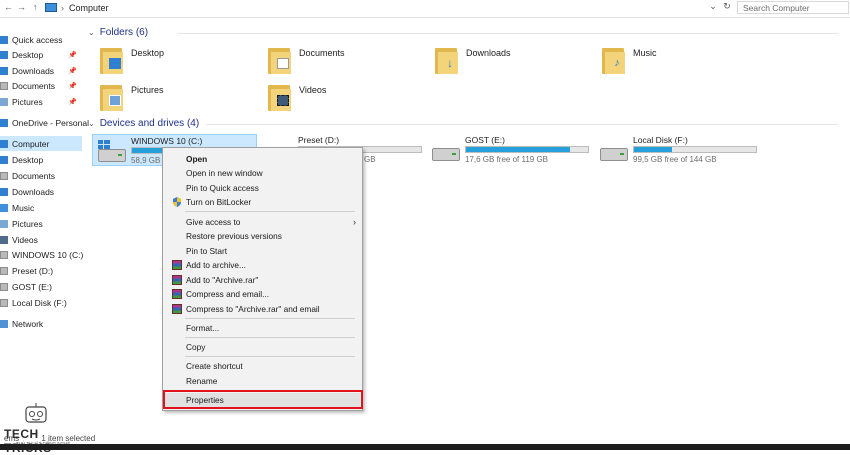 This screenshot has width=850, height=455. I want to click on menu-item-pin-start: Pin to Start, so click(262, 251).